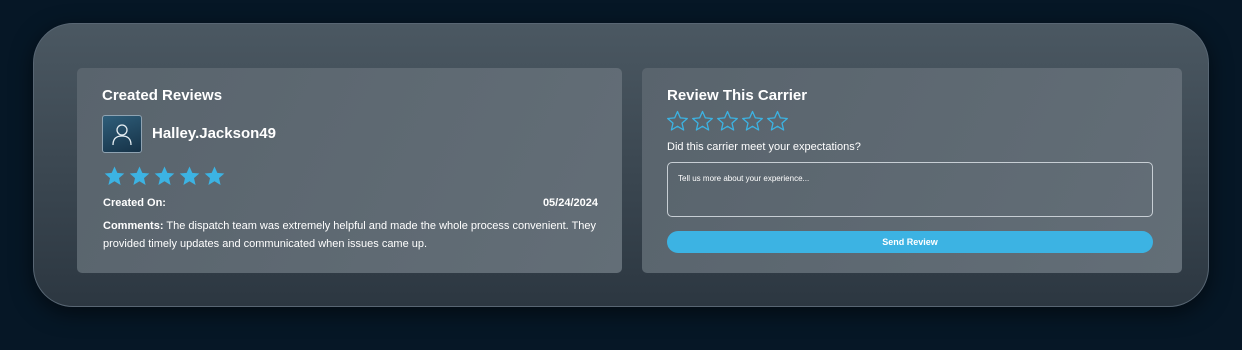 The image size is (1242, 350). Describe the element at coordinates (133, 226) in the screenshot. I see `comments-label: Comments:` at that location.